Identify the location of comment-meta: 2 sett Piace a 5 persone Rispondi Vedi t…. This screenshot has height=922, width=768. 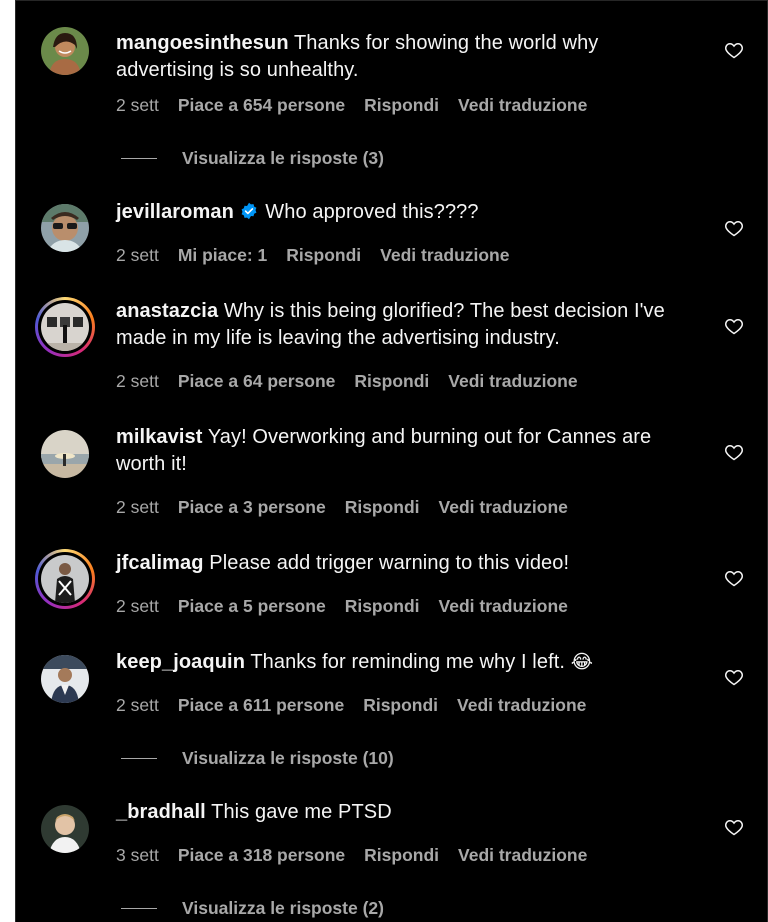
(342, 606).